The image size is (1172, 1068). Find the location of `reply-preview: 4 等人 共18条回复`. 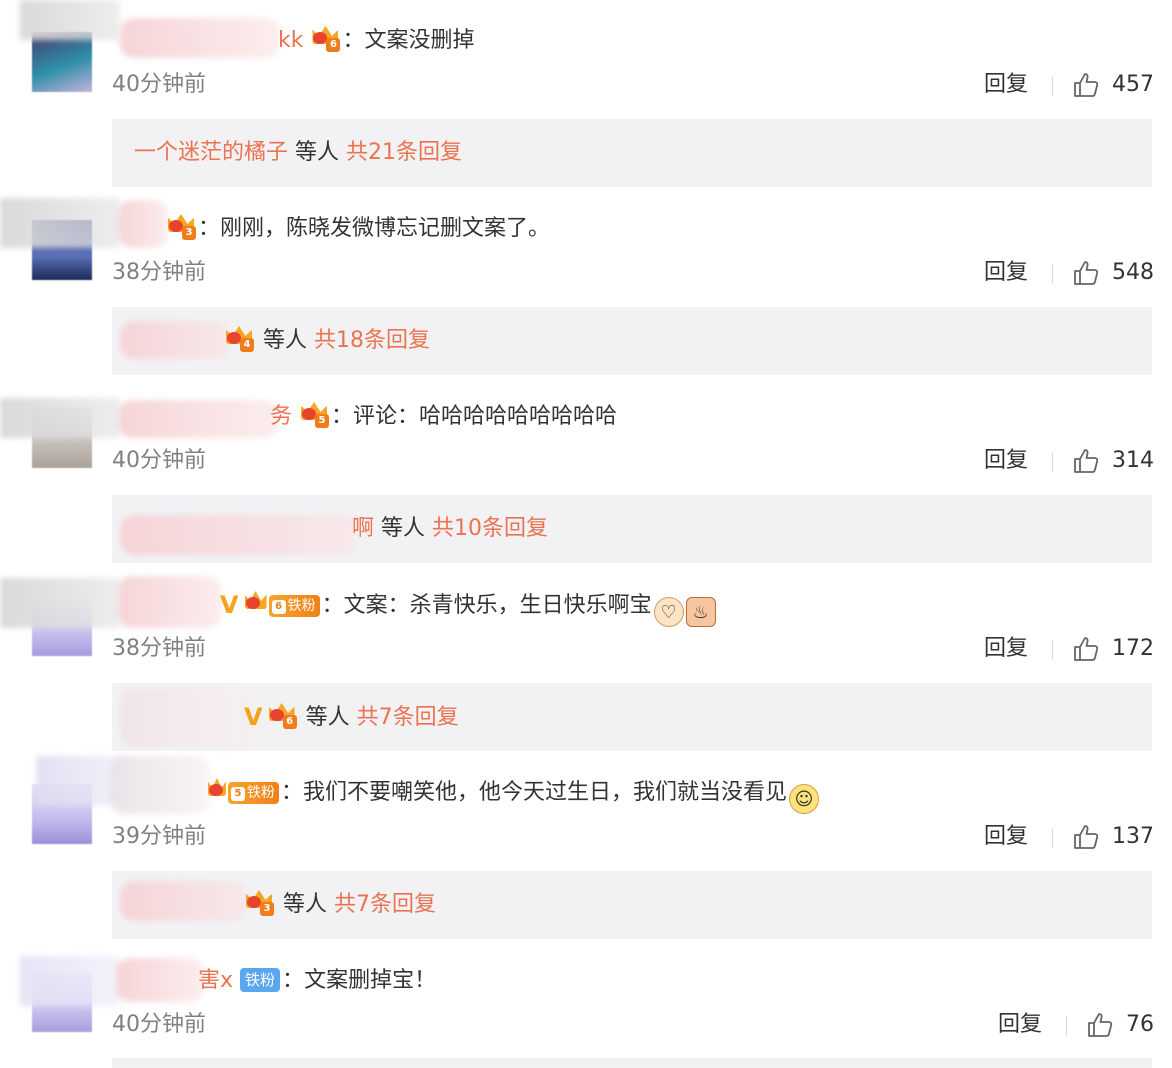

reply-preview: 4 等人 共18条回复 is located at coordinates (632, 341).